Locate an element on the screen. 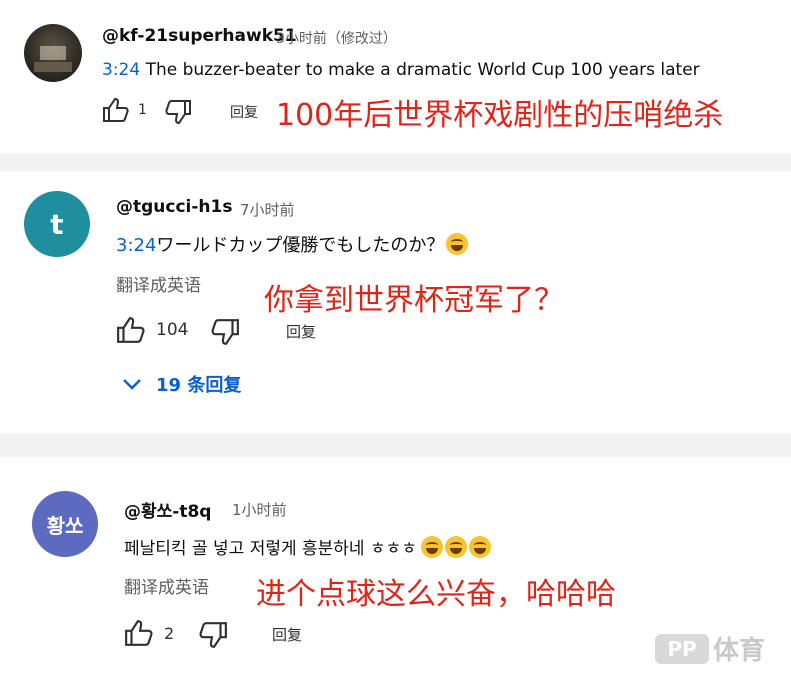 The image size is (791, 689). comment-text: 페날티킥 골 넣고 저렇게 흥분하네 ㅎㅎㅎ is located at coordinates (307, 546).